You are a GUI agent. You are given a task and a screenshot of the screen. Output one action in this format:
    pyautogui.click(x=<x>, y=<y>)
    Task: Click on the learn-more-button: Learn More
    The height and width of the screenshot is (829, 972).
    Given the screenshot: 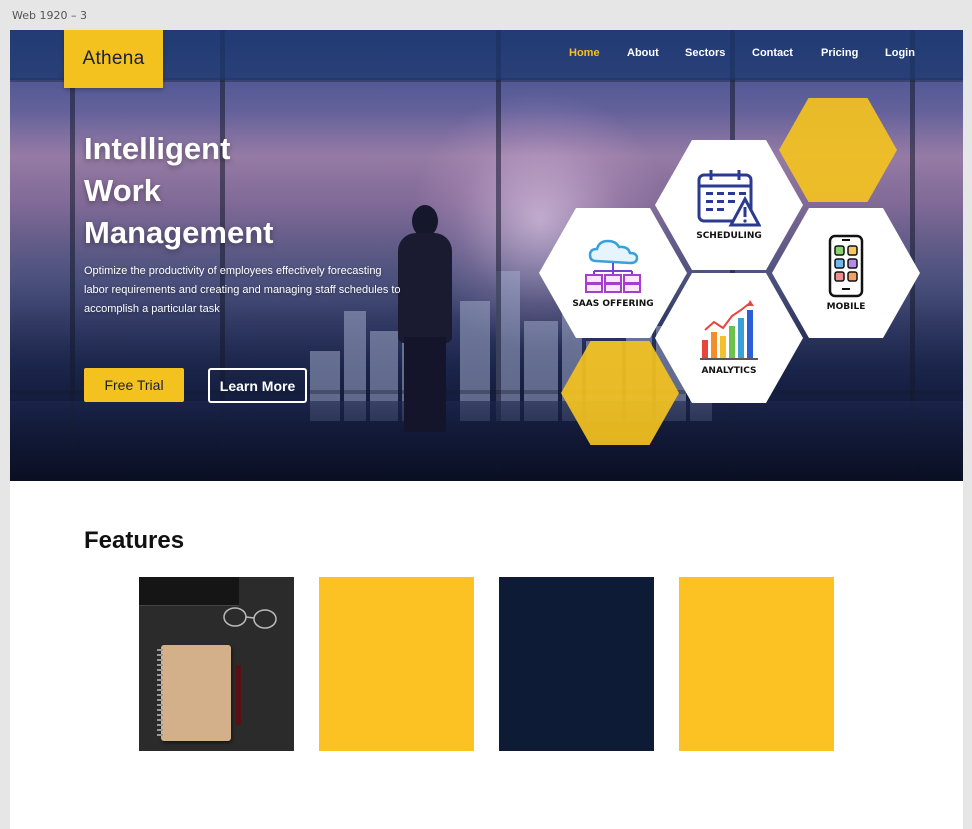 What is the action you would take?
    pyautogui.click(x=257, y=385)
    